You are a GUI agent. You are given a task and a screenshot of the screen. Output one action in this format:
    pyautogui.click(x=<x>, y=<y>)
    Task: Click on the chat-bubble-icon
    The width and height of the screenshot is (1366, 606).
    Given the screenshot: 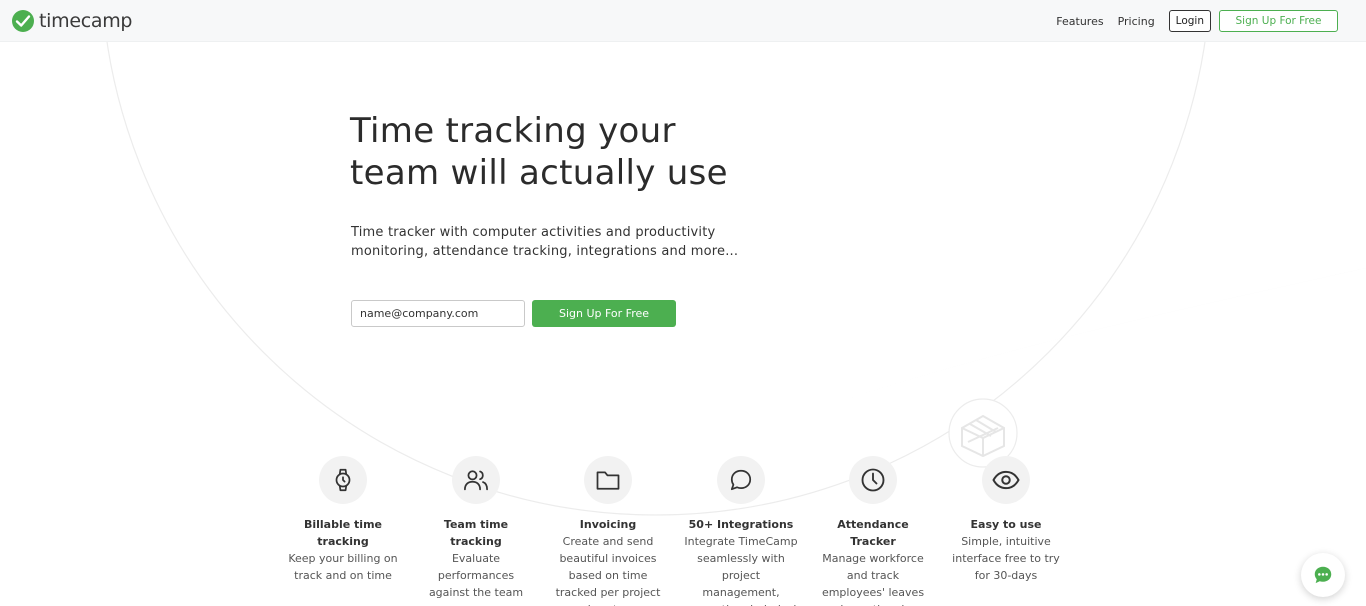 What is the action you would take?
    pyautogui.click(x=741, y=480)
    